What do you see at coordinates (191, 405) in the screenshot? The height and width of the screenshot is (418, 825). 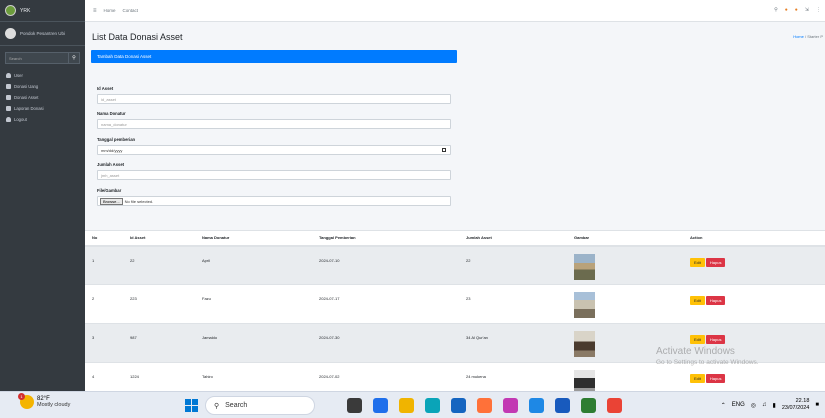 I see `windows-start-icon` at bounding box center [191, 405].